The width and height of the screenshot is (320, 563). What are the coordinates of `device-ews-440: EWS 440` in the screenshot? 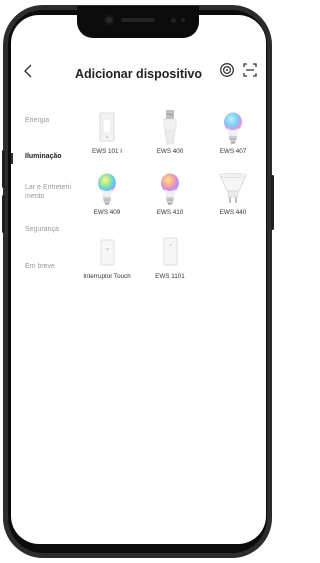 It's located at (233, 194).